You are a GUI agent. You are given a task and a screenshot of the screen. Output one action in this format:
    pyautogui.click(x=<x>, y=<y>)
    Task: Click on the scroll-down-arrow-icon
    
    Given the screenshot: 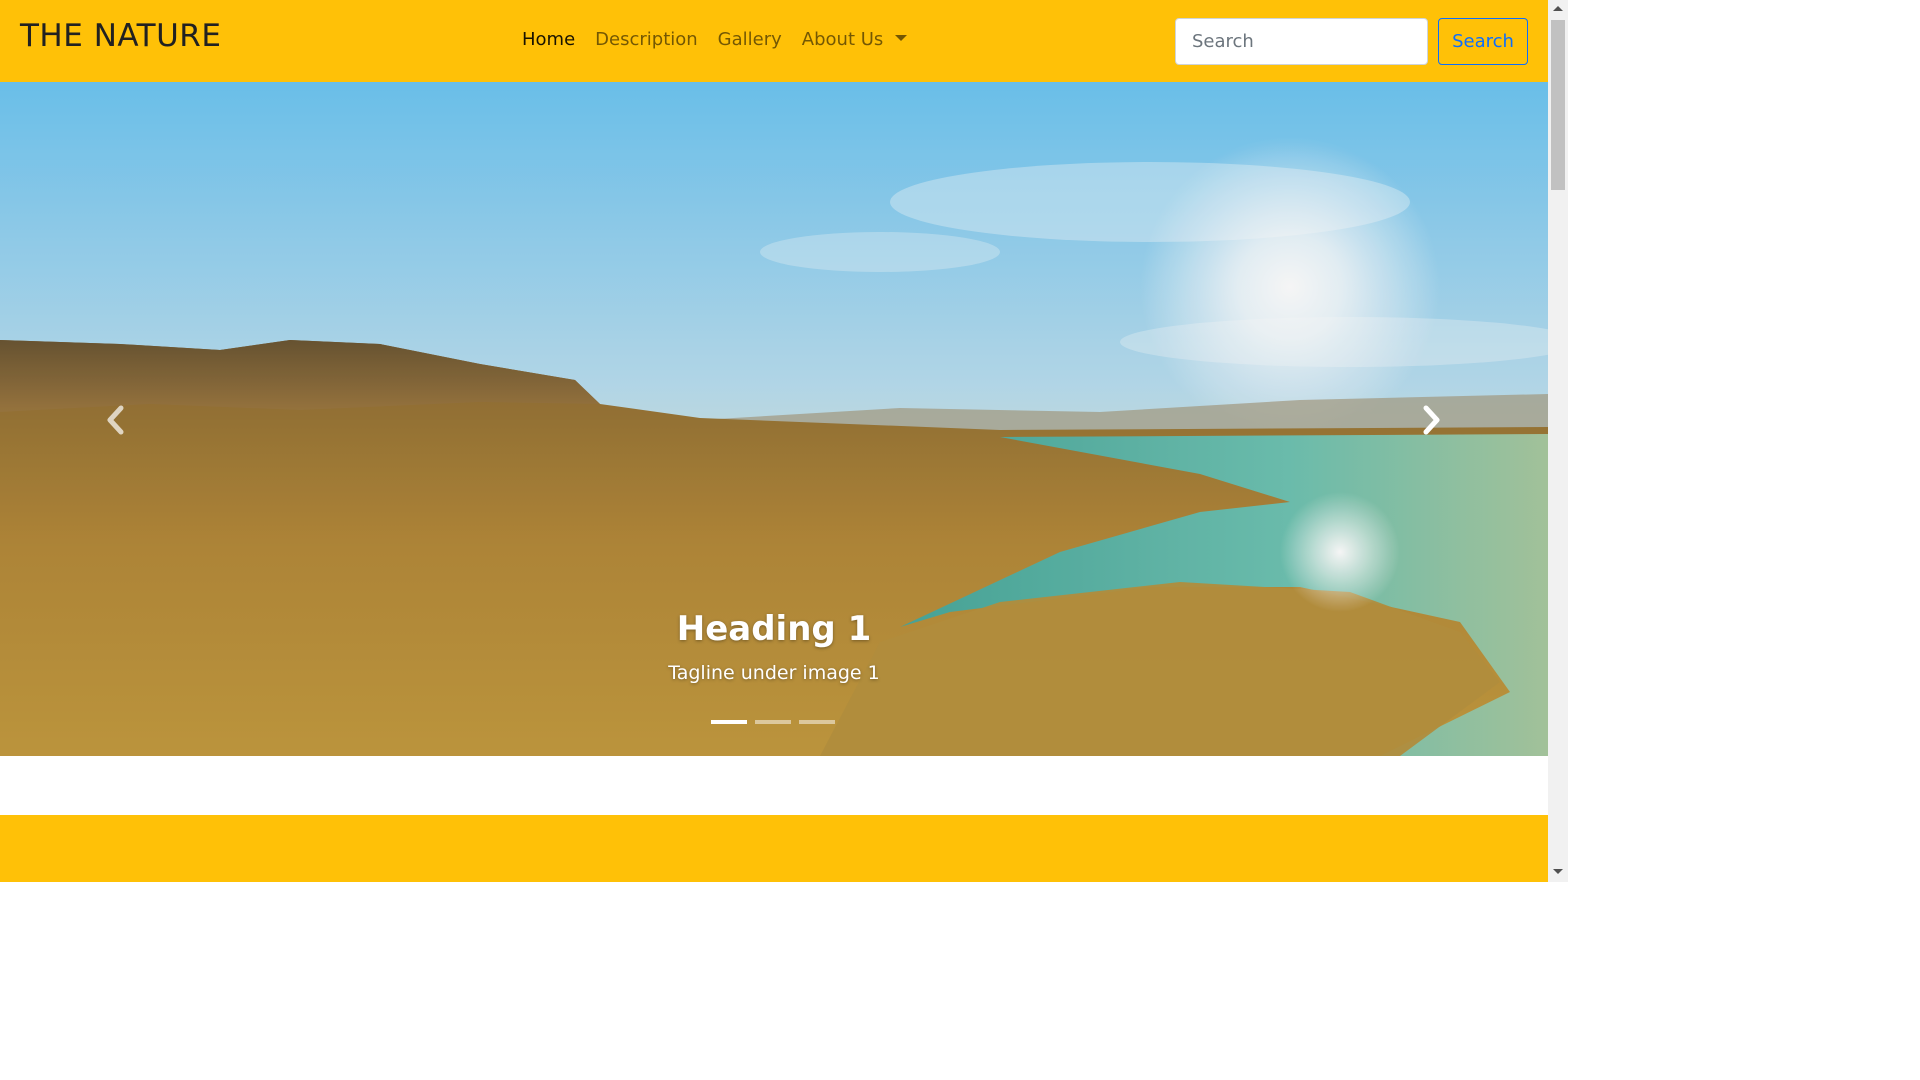 What is the action you would take?
    pyautogui.click(x=1558, y=871)
    